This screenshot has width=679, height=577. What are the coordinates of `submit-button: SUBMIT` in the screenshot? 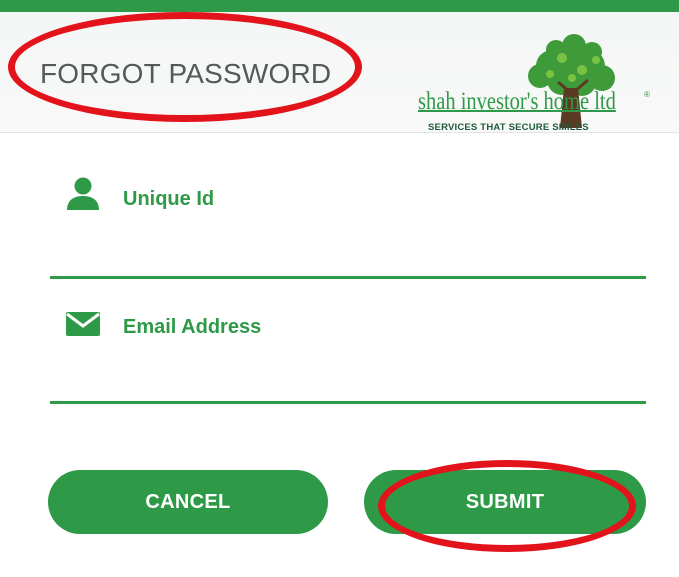 It's located at (505, 502).